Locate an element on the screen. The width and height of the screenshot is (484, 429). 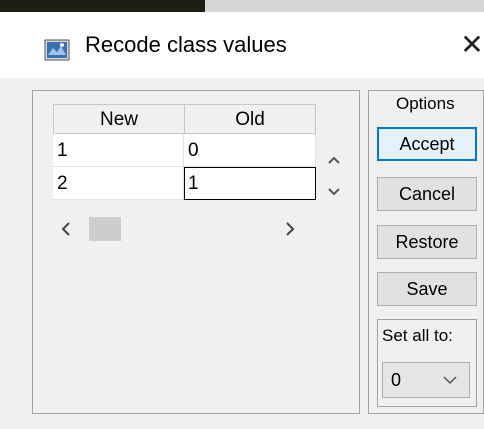
scroll-right-icon is located at coordinates (290, 229).